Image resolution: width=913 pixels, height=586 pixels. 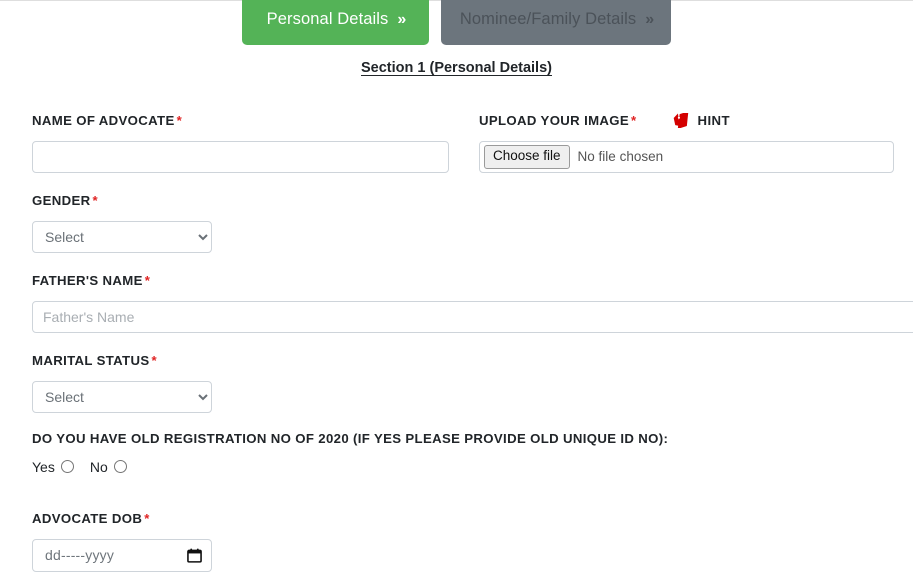 What do you see at coordinates (548, 19) in the screenshot?
I see `tab-nominee-family-details-label: Nominee/Family Details` at bounding box center [548, 19].